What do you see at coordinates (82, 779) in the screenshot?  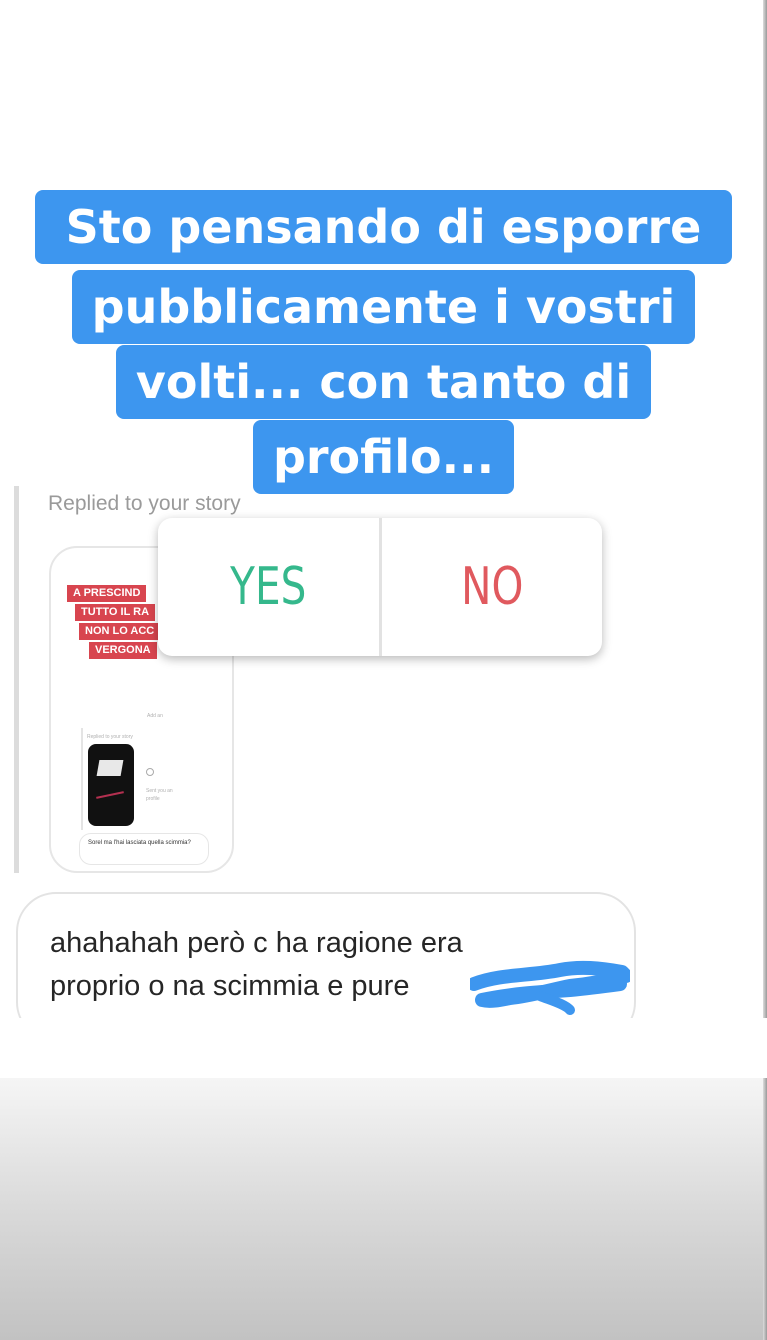 I see `thumbnail-quote-bar` at bounding box center [82, 779].